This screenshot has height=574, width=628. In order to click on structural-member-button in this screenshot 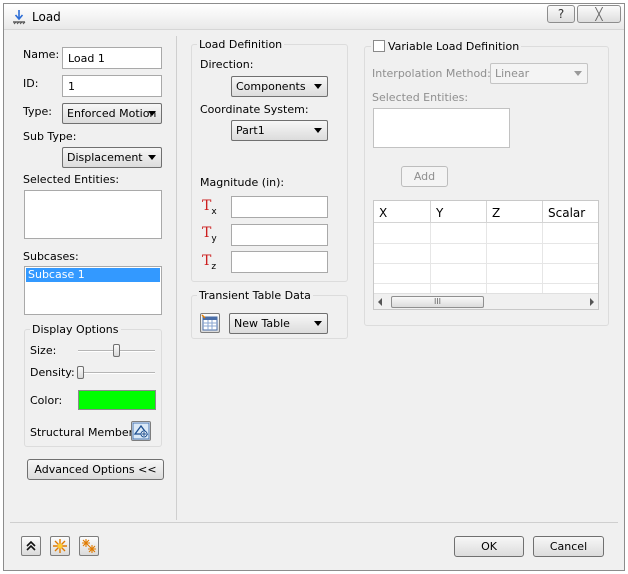, I will do `click(141, 431)`.